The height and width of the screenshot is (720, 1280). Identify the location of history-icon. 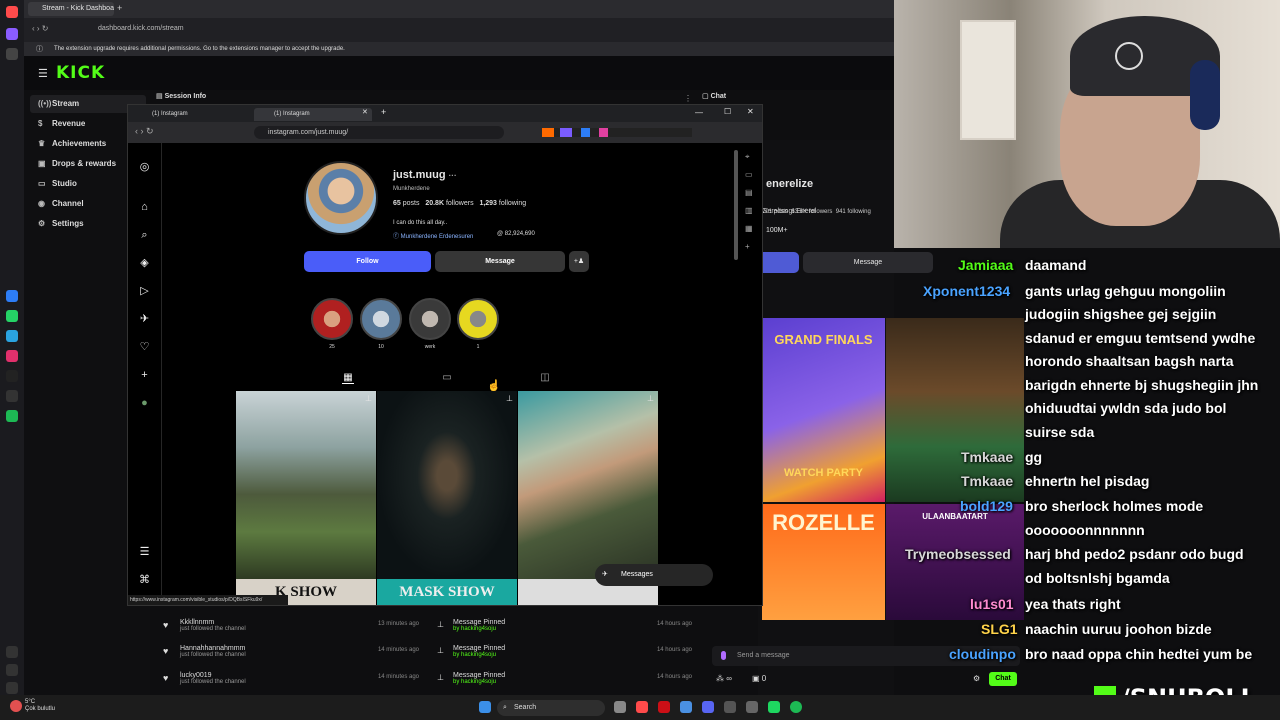
(12, 670).